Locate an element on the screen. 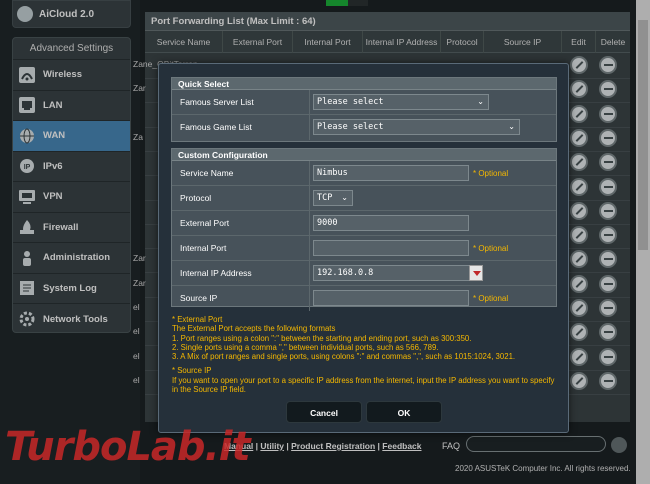 This screenshot has width=650, height=484. service-name-input: Nimbus is located at coordinates (391, 173).